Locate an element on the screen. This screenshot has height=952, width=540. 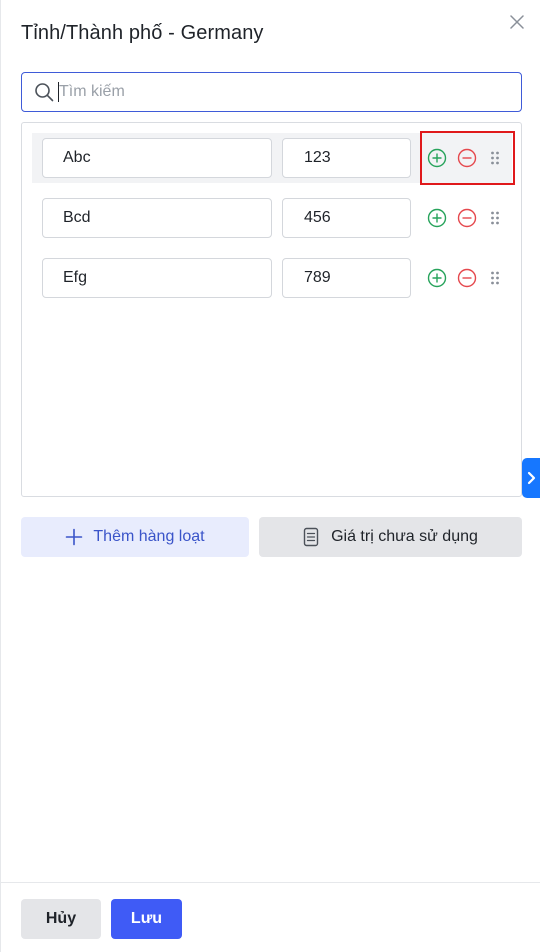
cancel-button: Hủy is located at coordinates (61, 919).